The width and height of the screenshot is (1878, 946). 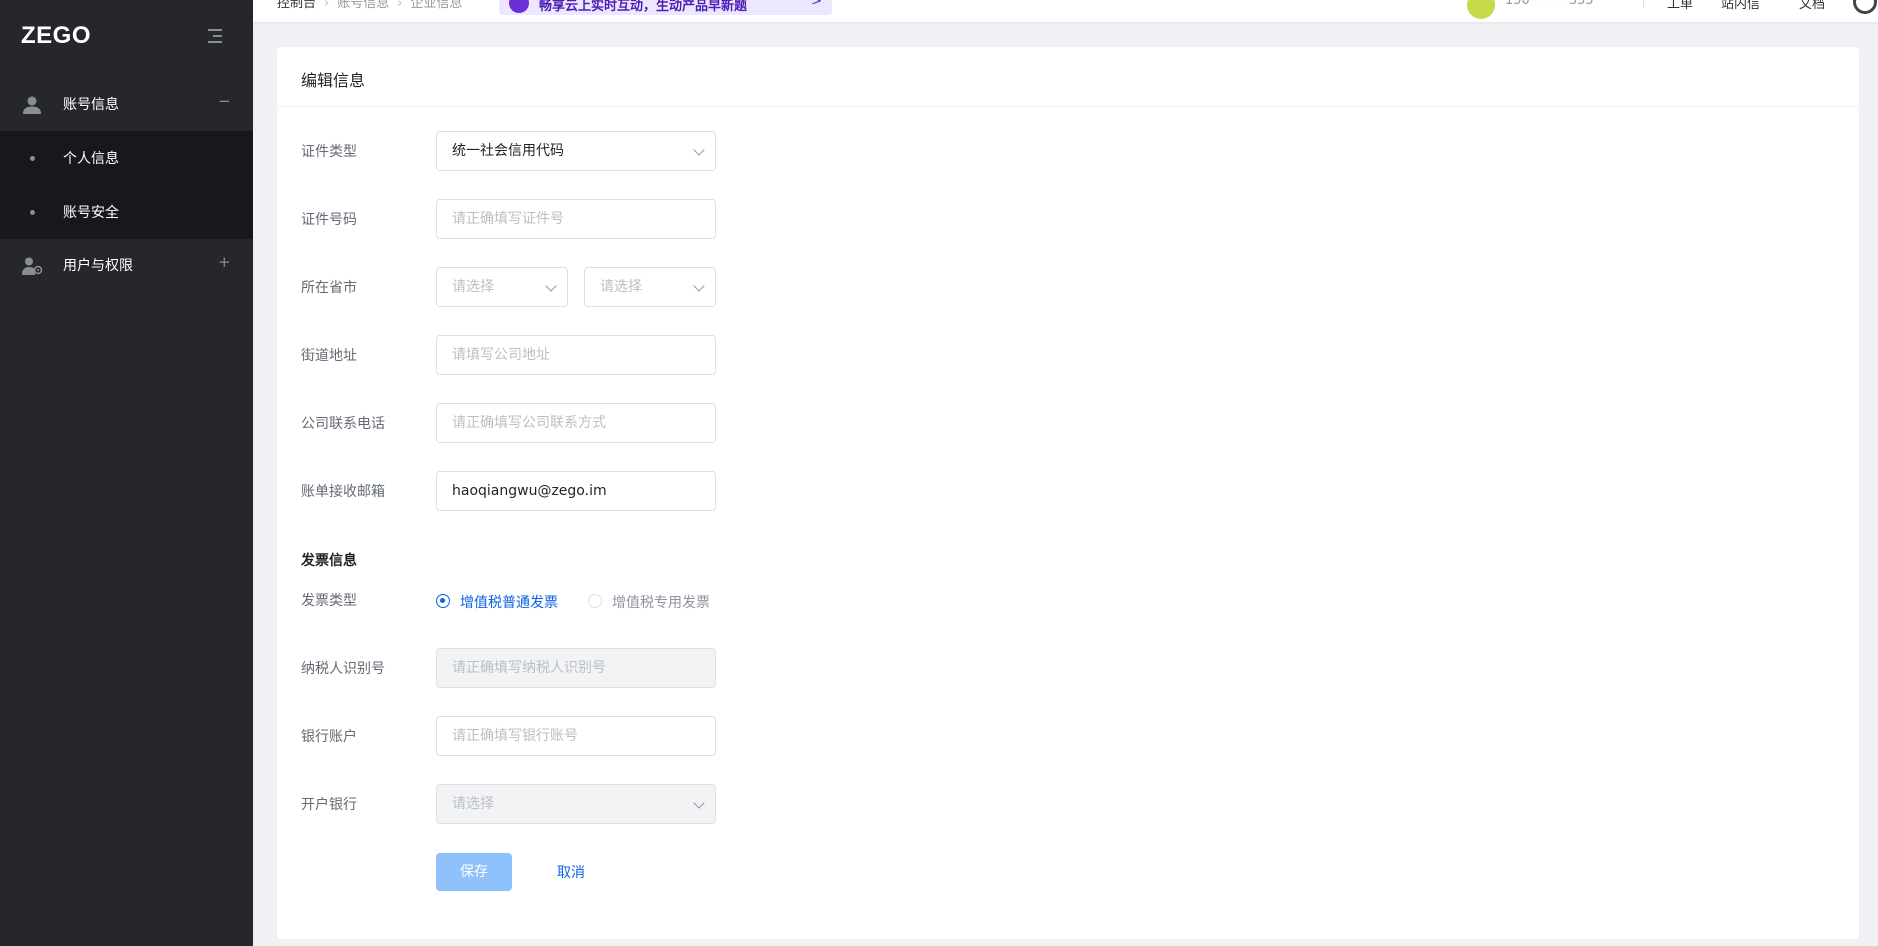 I want to click on cancel-button: 取消, so click(x=571, y=872).